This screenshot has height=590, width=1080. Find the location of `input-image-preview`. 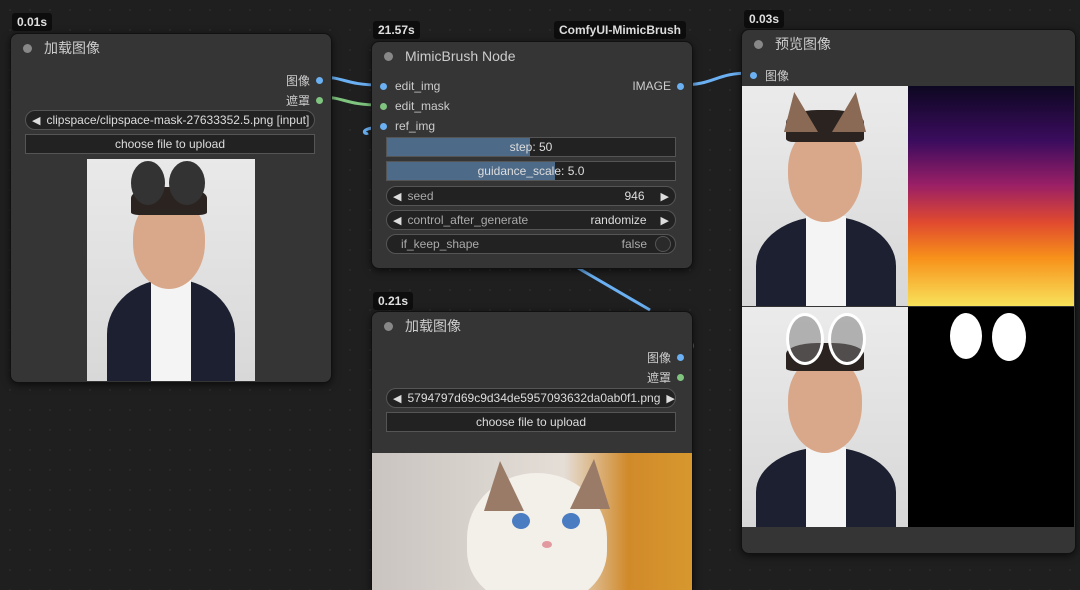

input-image-preview is located at coordinates (171, 270).